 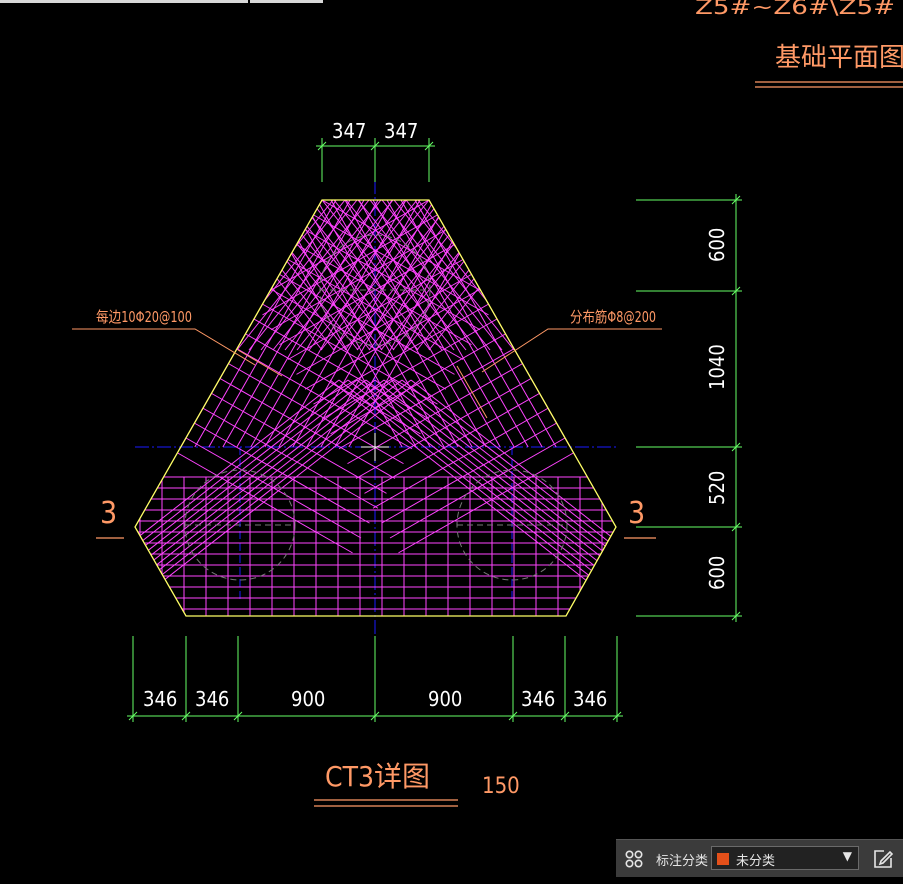 What do you see at coordinates (349, 131) in the screenshot?
I see `dim-top-1: 347` at bounding box center [349, 131].